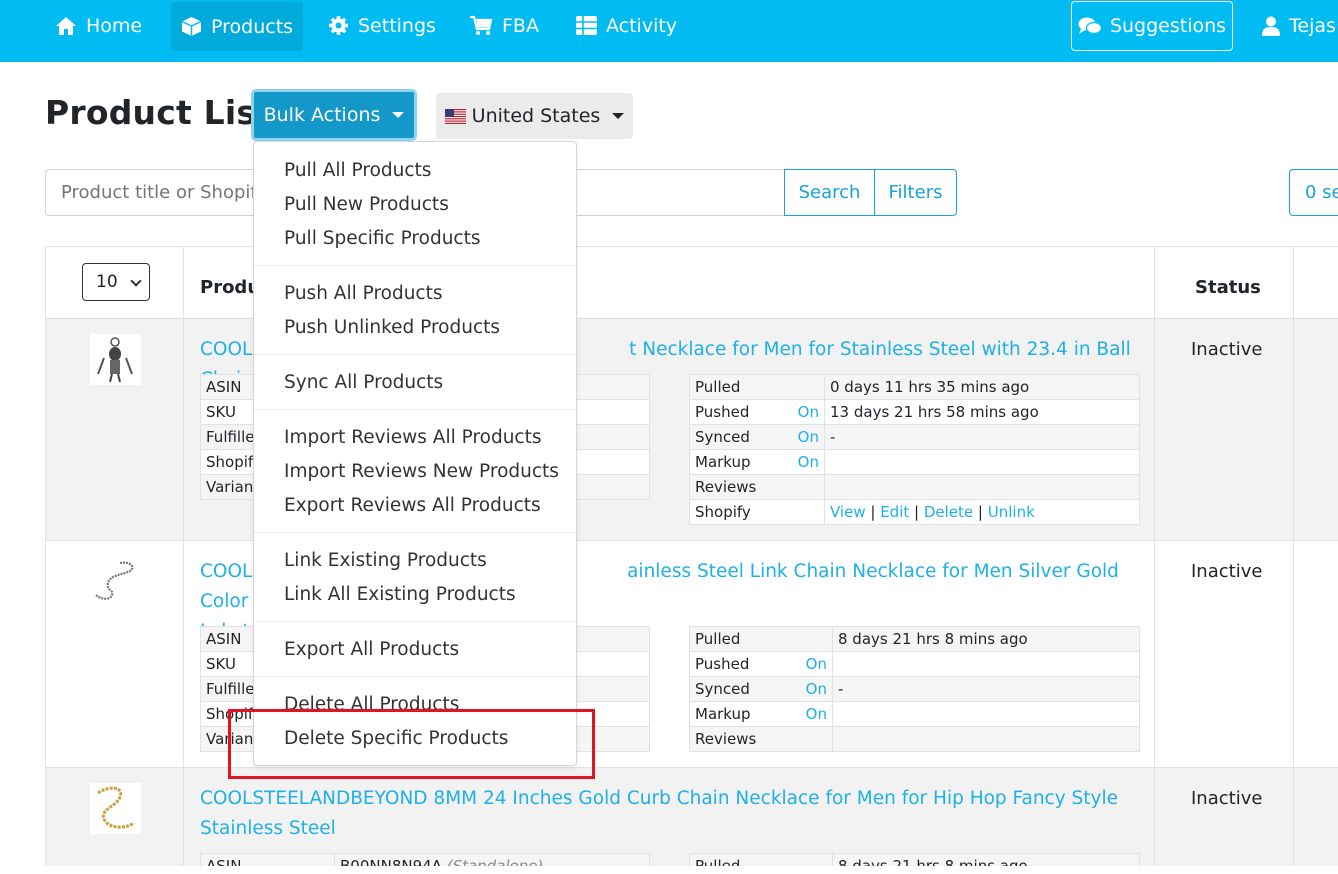  I want to click on suggestions-label: Suggestions, so click(1168, 26).